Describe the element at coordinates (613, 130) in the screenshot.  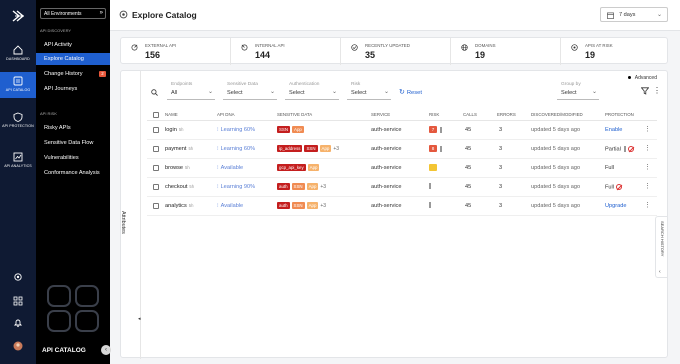
I see `protection-status: Enable` at that location.